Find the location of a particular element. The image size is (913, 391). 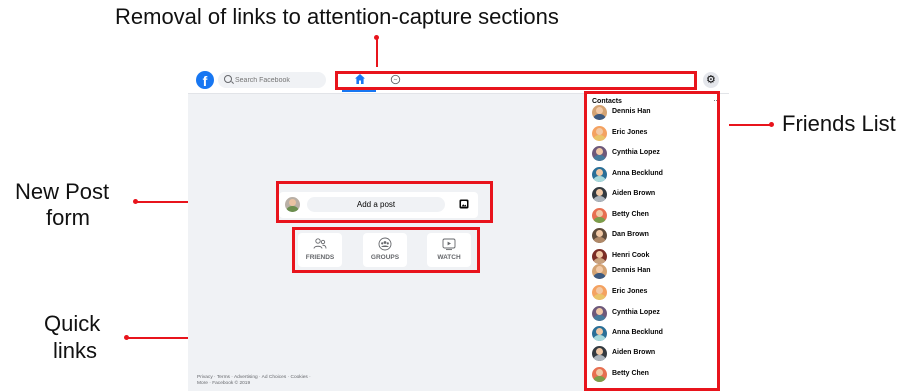

highlight-new-post-form is located at coordinates (384, 202).